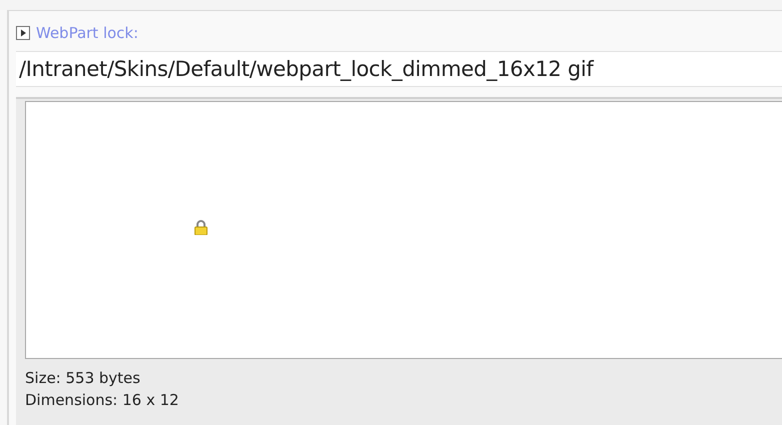 This screenshot has width=782, height=425. What do you see at coordinates (87, 33) in the screenshot?
I see `property-label: WebPart lock:` at bounding box center [87, 33].